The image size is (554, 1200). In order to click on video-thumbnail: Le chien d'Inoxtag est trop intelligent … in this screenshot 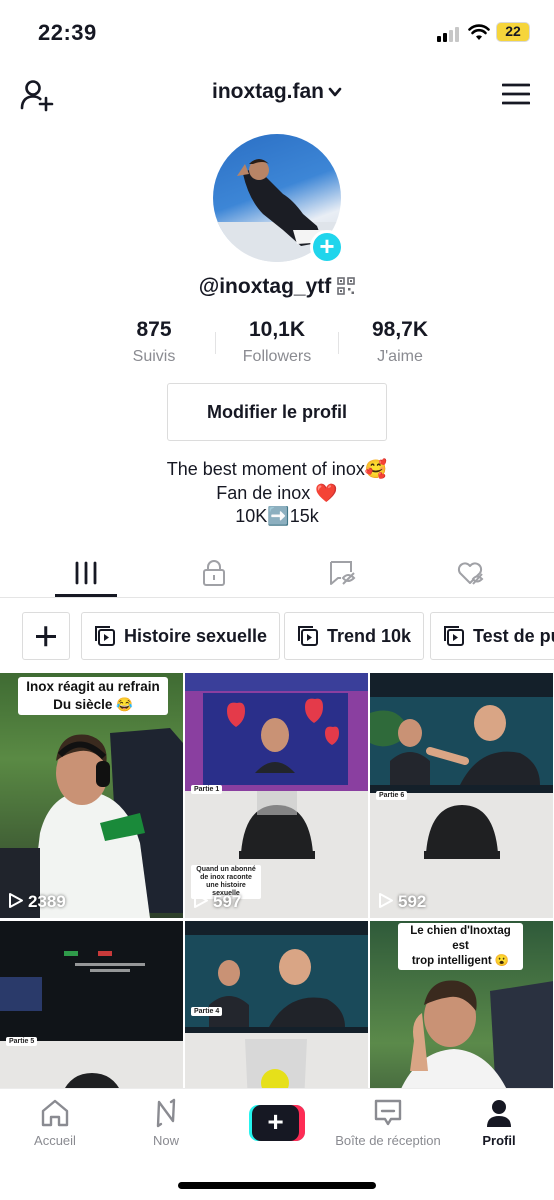, I will do `click(461, 1007)`.